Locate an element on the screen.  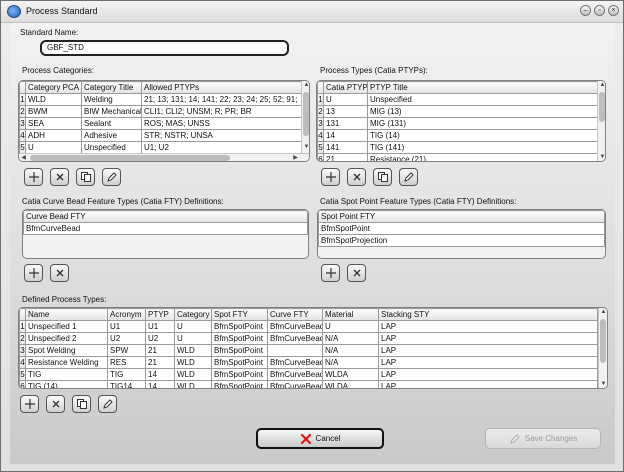
cell: 14 is located at coordinates (160, 374).